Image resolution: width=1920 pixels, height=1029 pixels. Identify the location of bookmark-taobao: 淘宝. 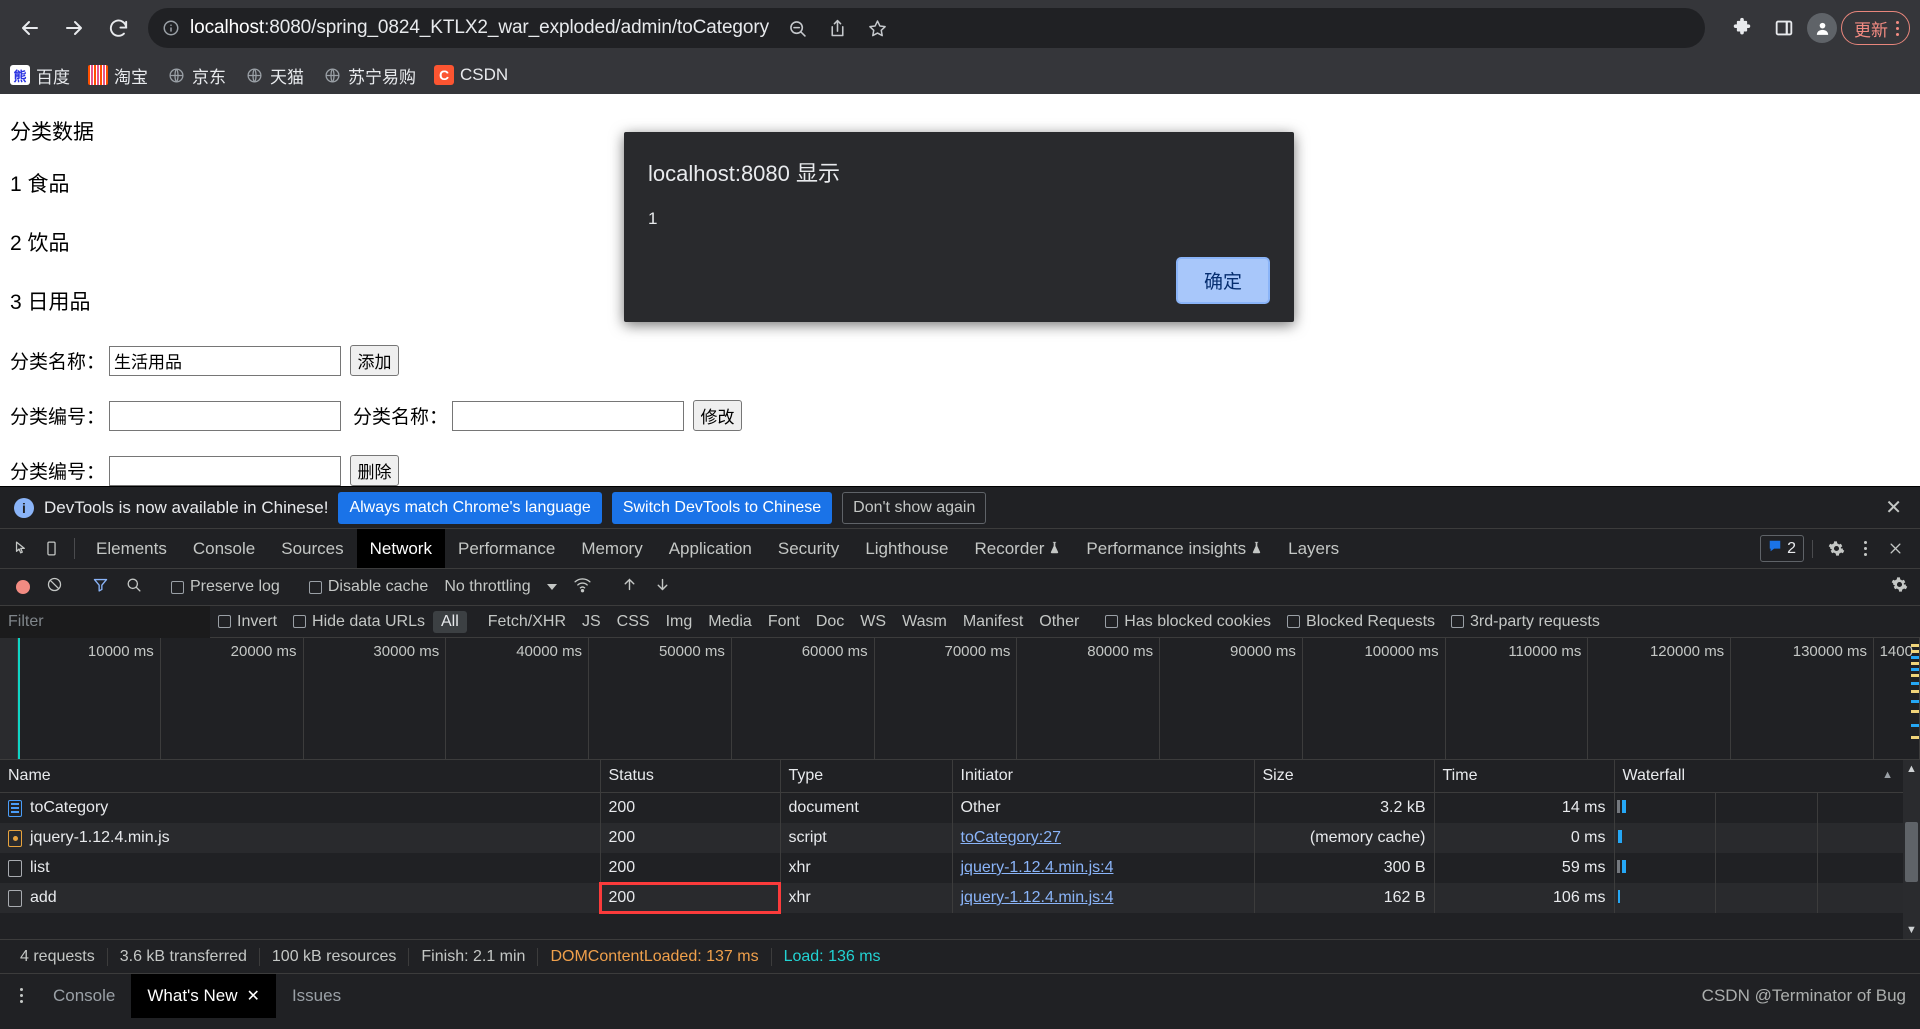
(118, 75).